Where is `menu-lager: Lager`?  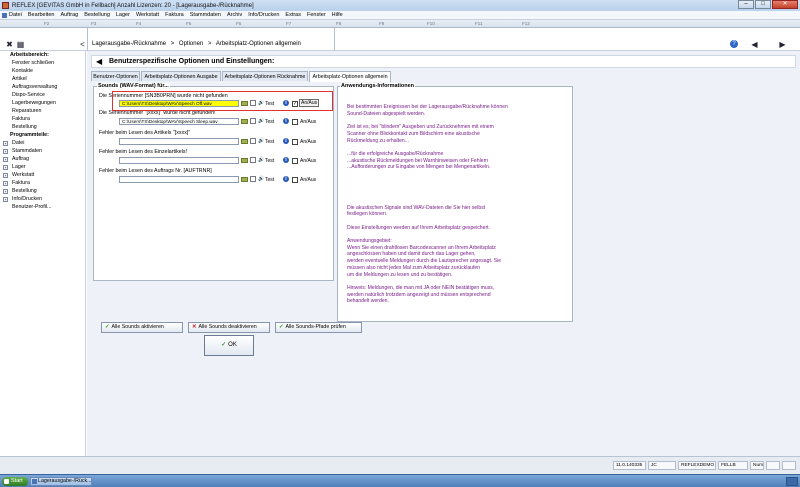
menu-lager: Lager is located at coordinates (123, 15).